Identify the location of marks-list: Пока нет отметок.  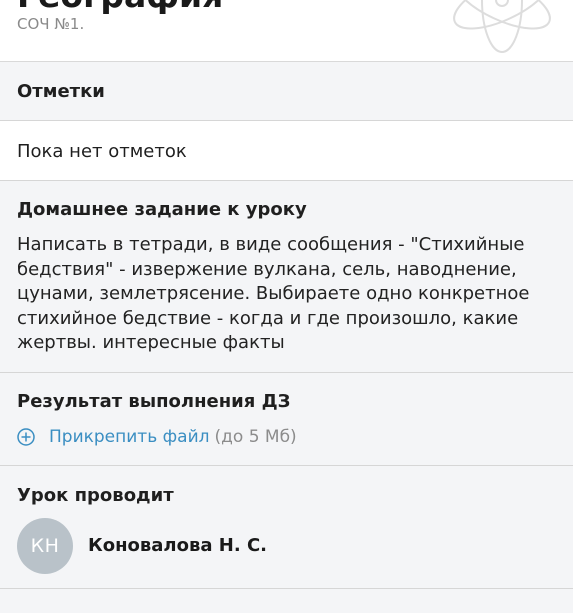
(286, 151).